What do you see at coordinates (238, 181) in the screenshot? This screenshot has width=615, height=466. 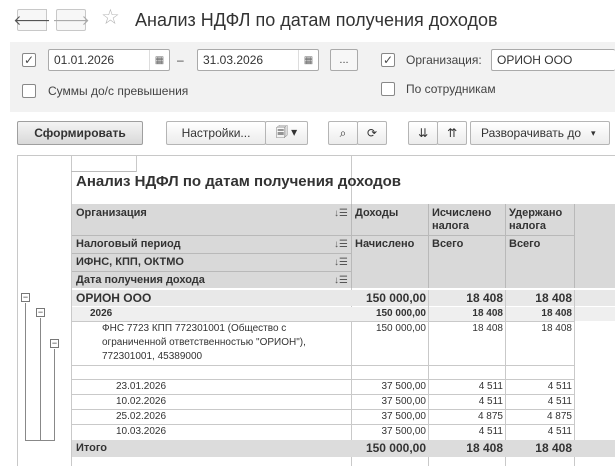 I see `report-title: Анализ НДФЛ по датам получения доходов` at bounding box center [238, 181].